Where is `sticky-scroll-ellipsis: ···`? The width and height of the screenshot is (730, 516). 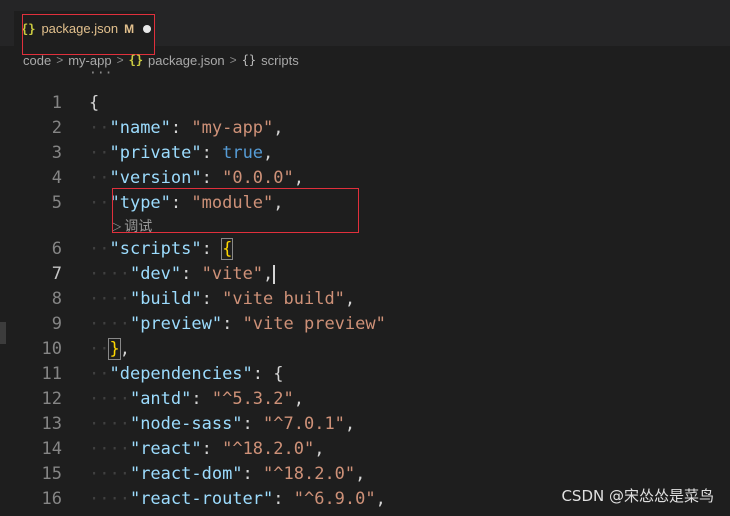
sticky-scroll-ellipsis: ··· is located at coordinates (100, 73).